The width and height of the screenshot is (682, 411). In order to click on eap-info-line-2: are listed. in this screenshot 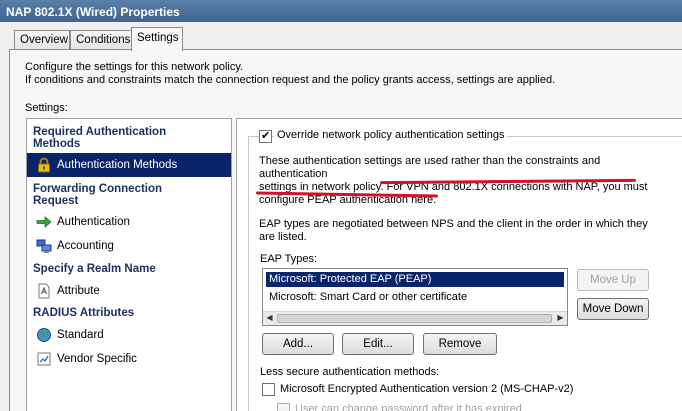, I will do `click(283, 237)`.